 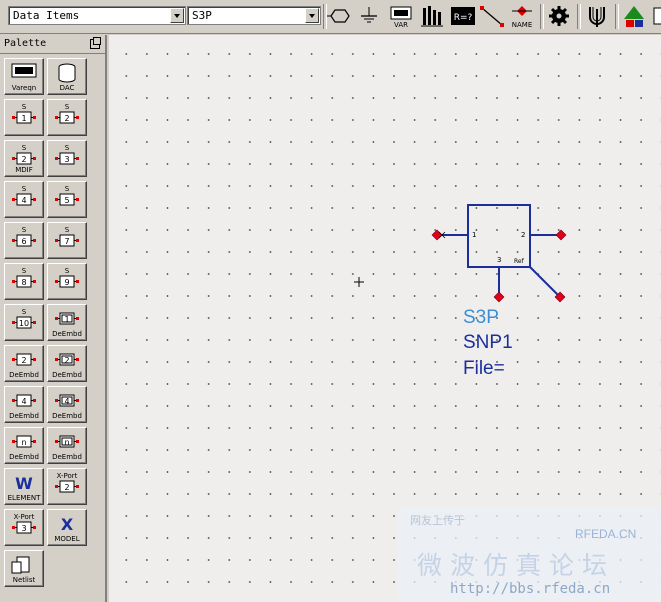 What do you see at coordinates (67, 416) in the screenshot?
I see `deembed4-alt-label: DeEmbd` at bounding box center [67, 416].